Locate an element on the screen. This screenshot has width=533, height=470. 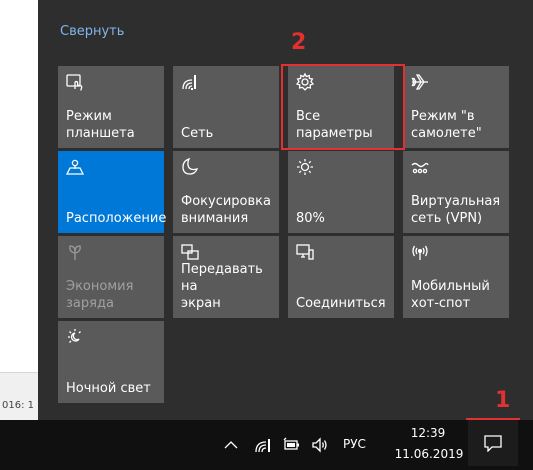
tile-label: Мобильный хот-спот is located at coordinates (450, 295).